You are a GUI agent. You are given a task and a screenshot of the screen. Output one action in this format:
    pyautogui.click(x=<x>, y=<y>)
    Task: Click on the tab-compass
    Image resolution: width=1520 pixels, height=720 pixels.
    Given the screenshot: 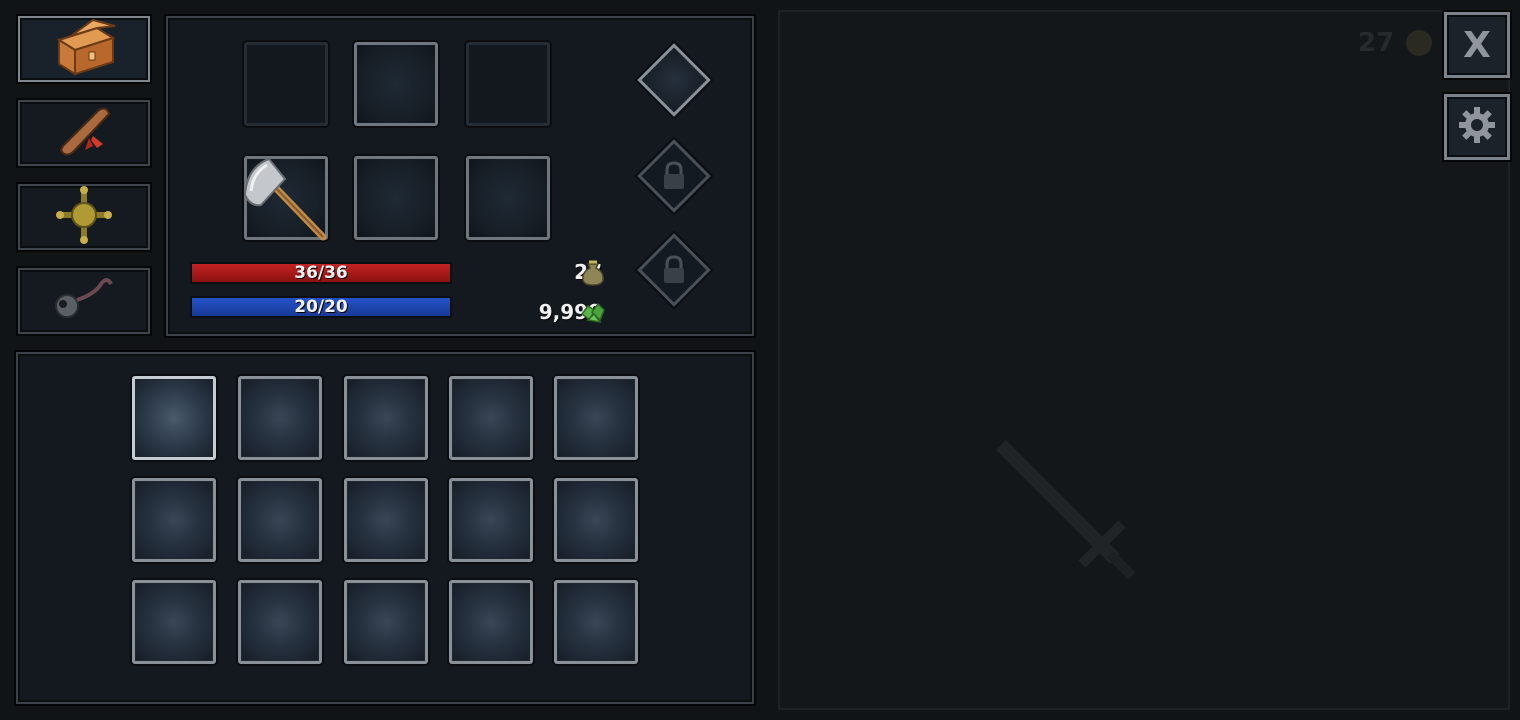 What is the action you would take?
    pyautogui.click(x=84, y=217)
    